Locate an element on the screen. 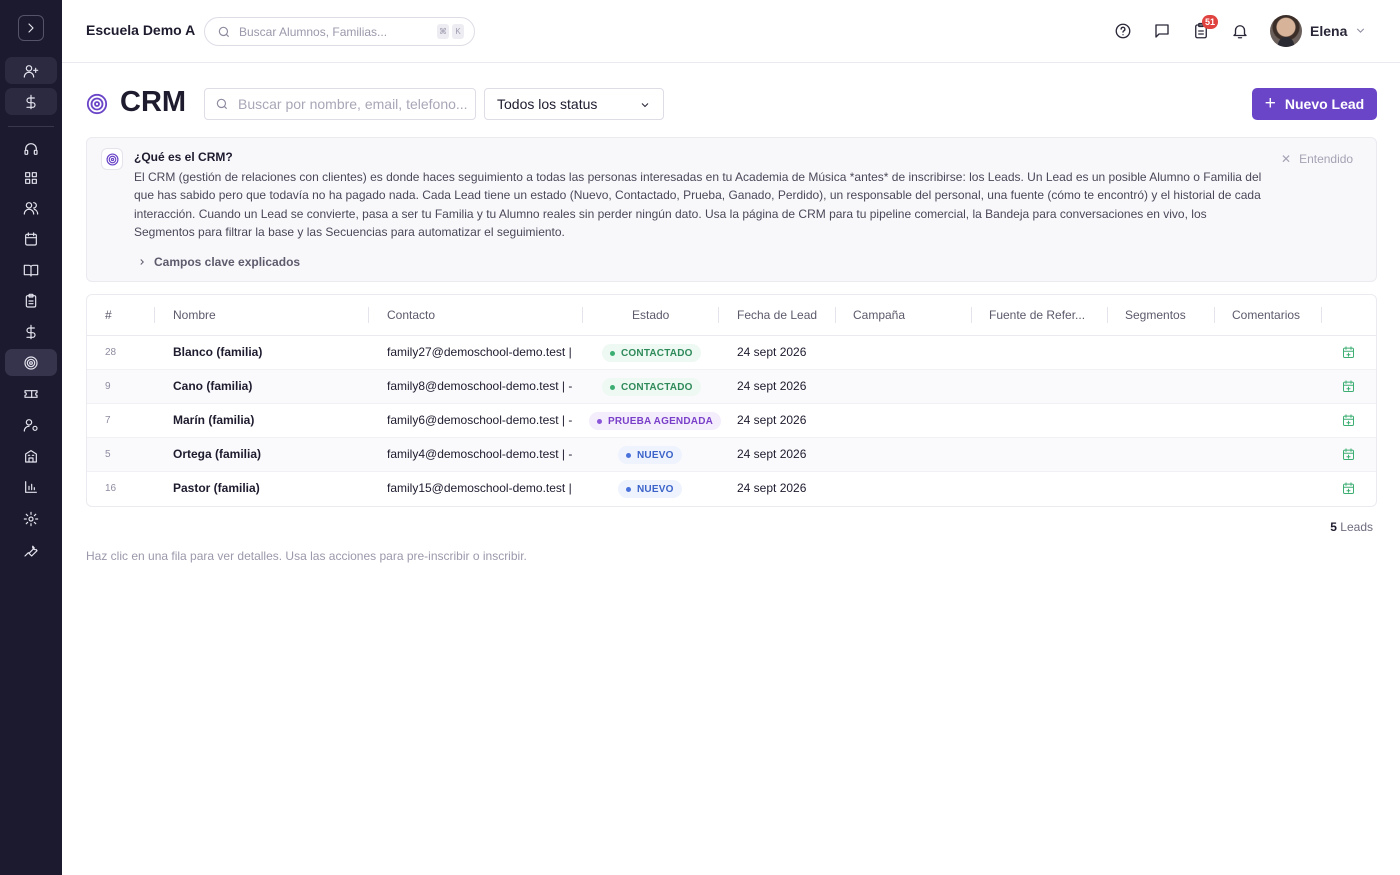  row-number: 16 is located at coordinates (111, 488).